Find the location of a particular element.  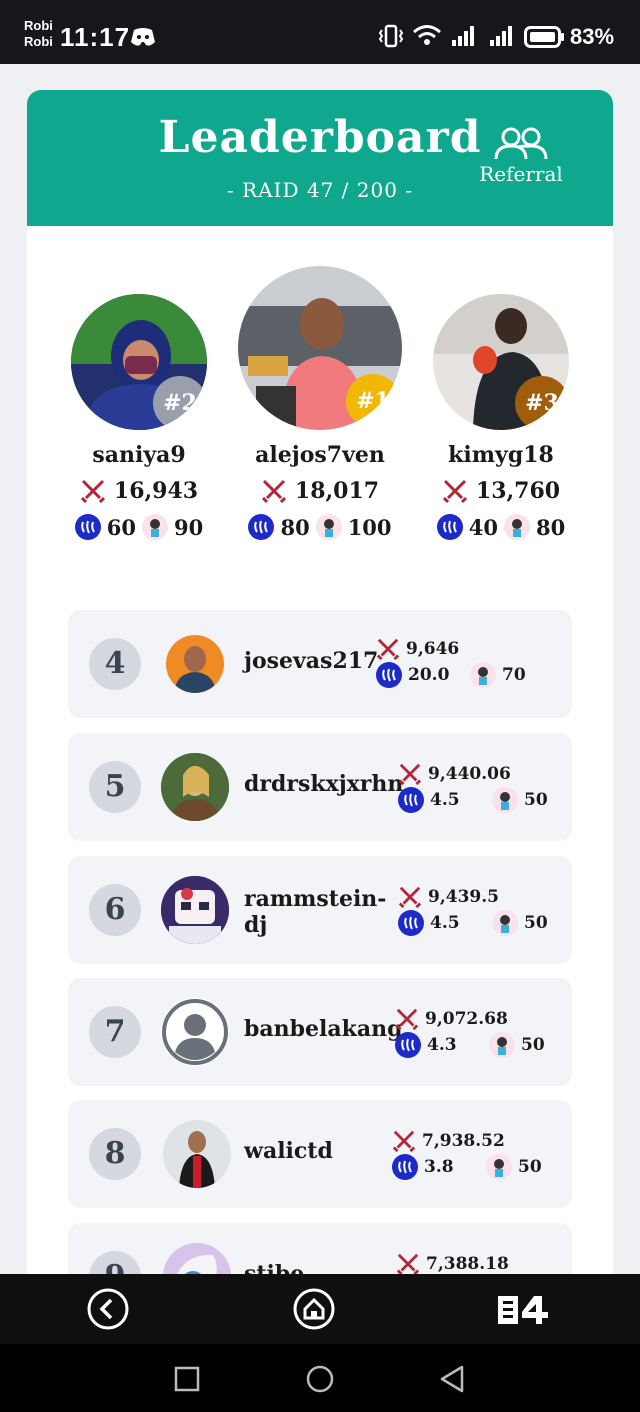

battery-percent: 83% is located at coordinates (592, 36).